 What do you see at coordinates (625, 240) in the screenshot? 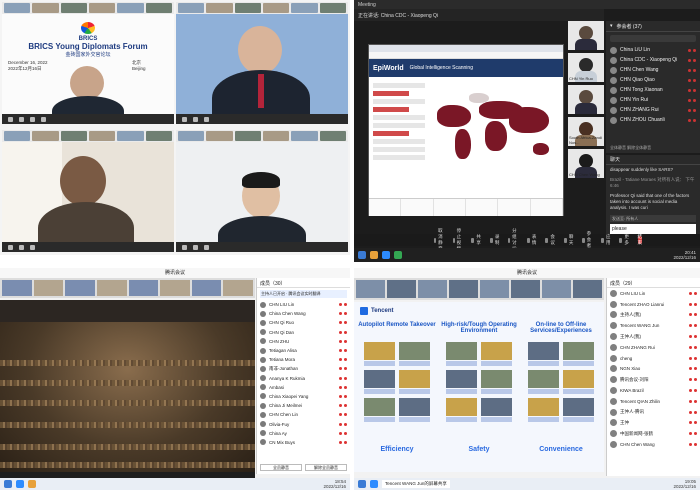
I see `toolbar-button-10: 更多` at bounding box center [625, 240].